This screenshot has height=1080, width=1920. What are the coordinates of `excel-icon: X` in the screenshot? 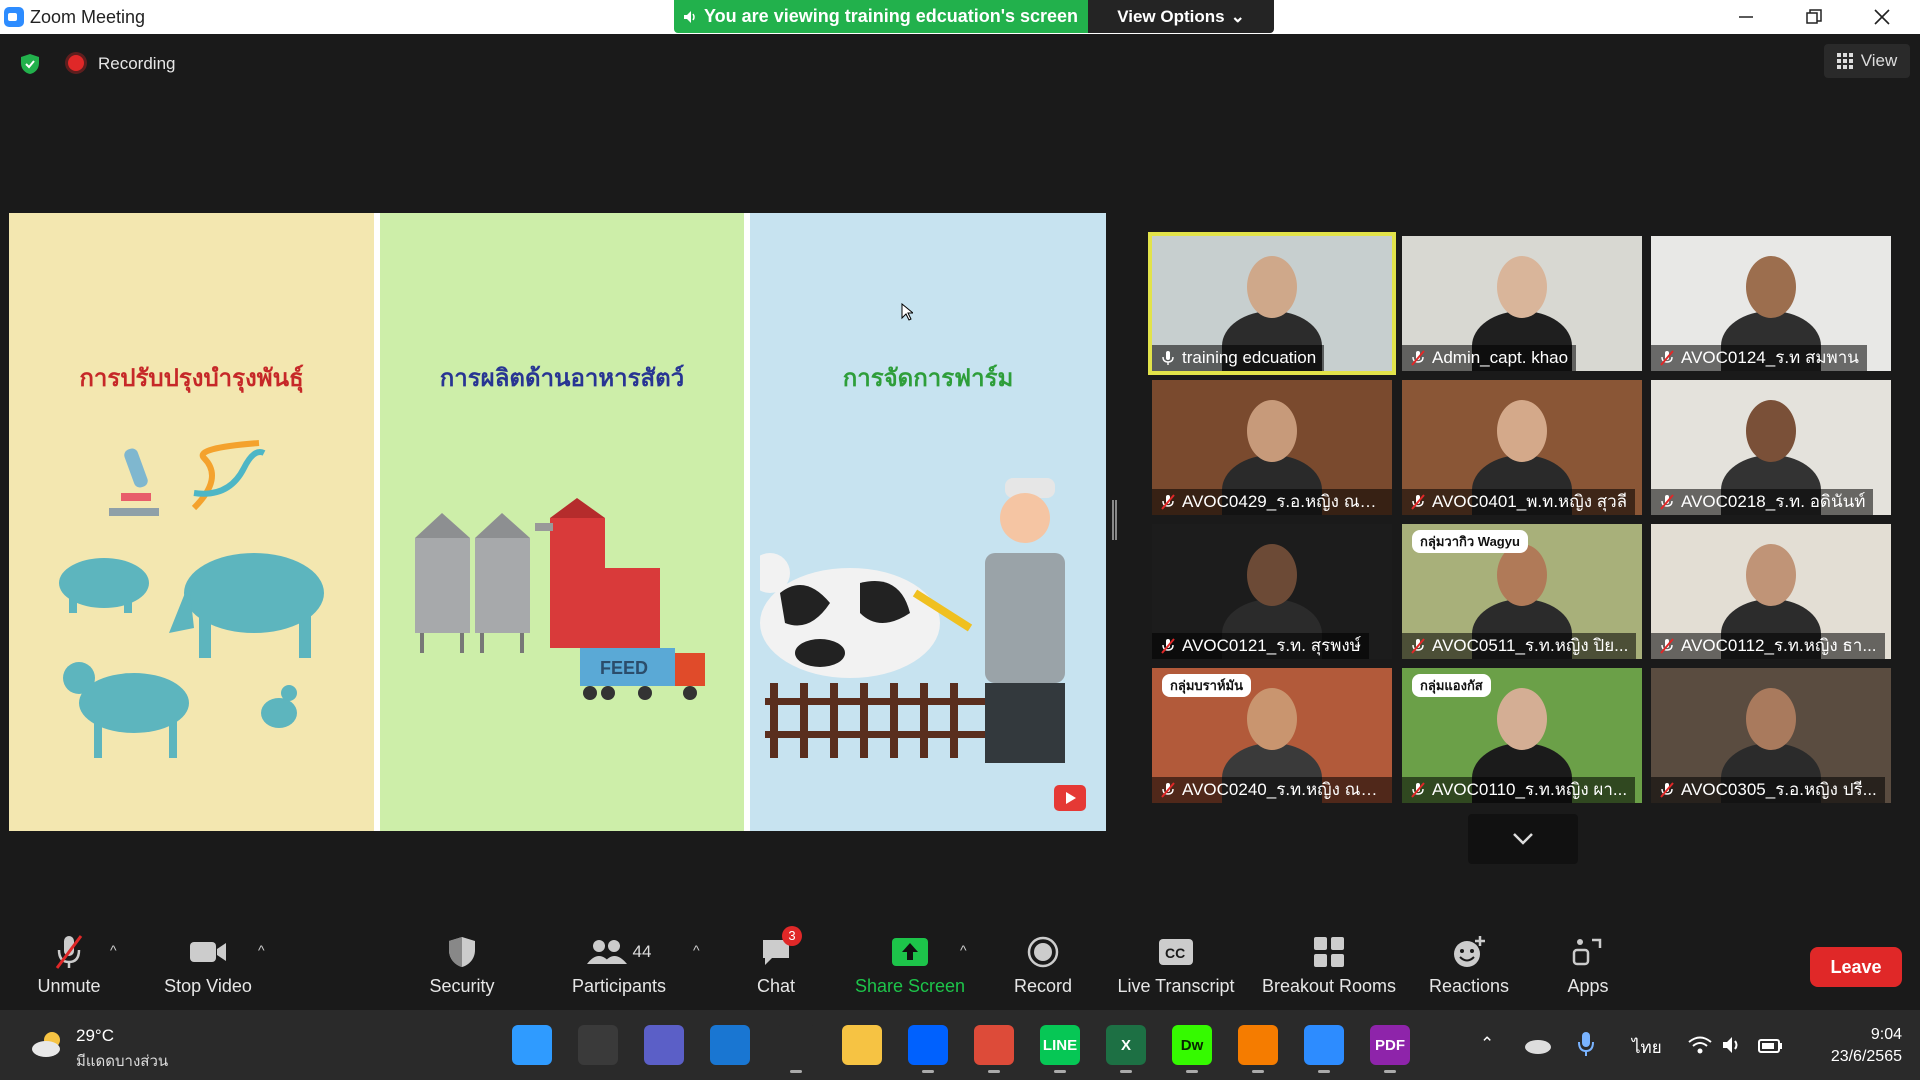 It's located at (1126, 1045).